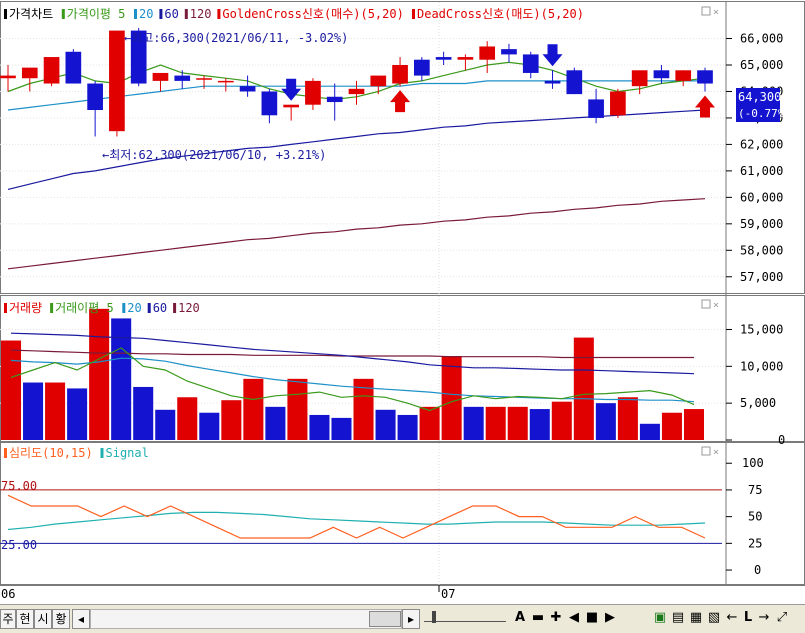 The height and width of the screenshot is (633, 805). I want to click on current-change-label: (-0.77%), so click(764, 113).